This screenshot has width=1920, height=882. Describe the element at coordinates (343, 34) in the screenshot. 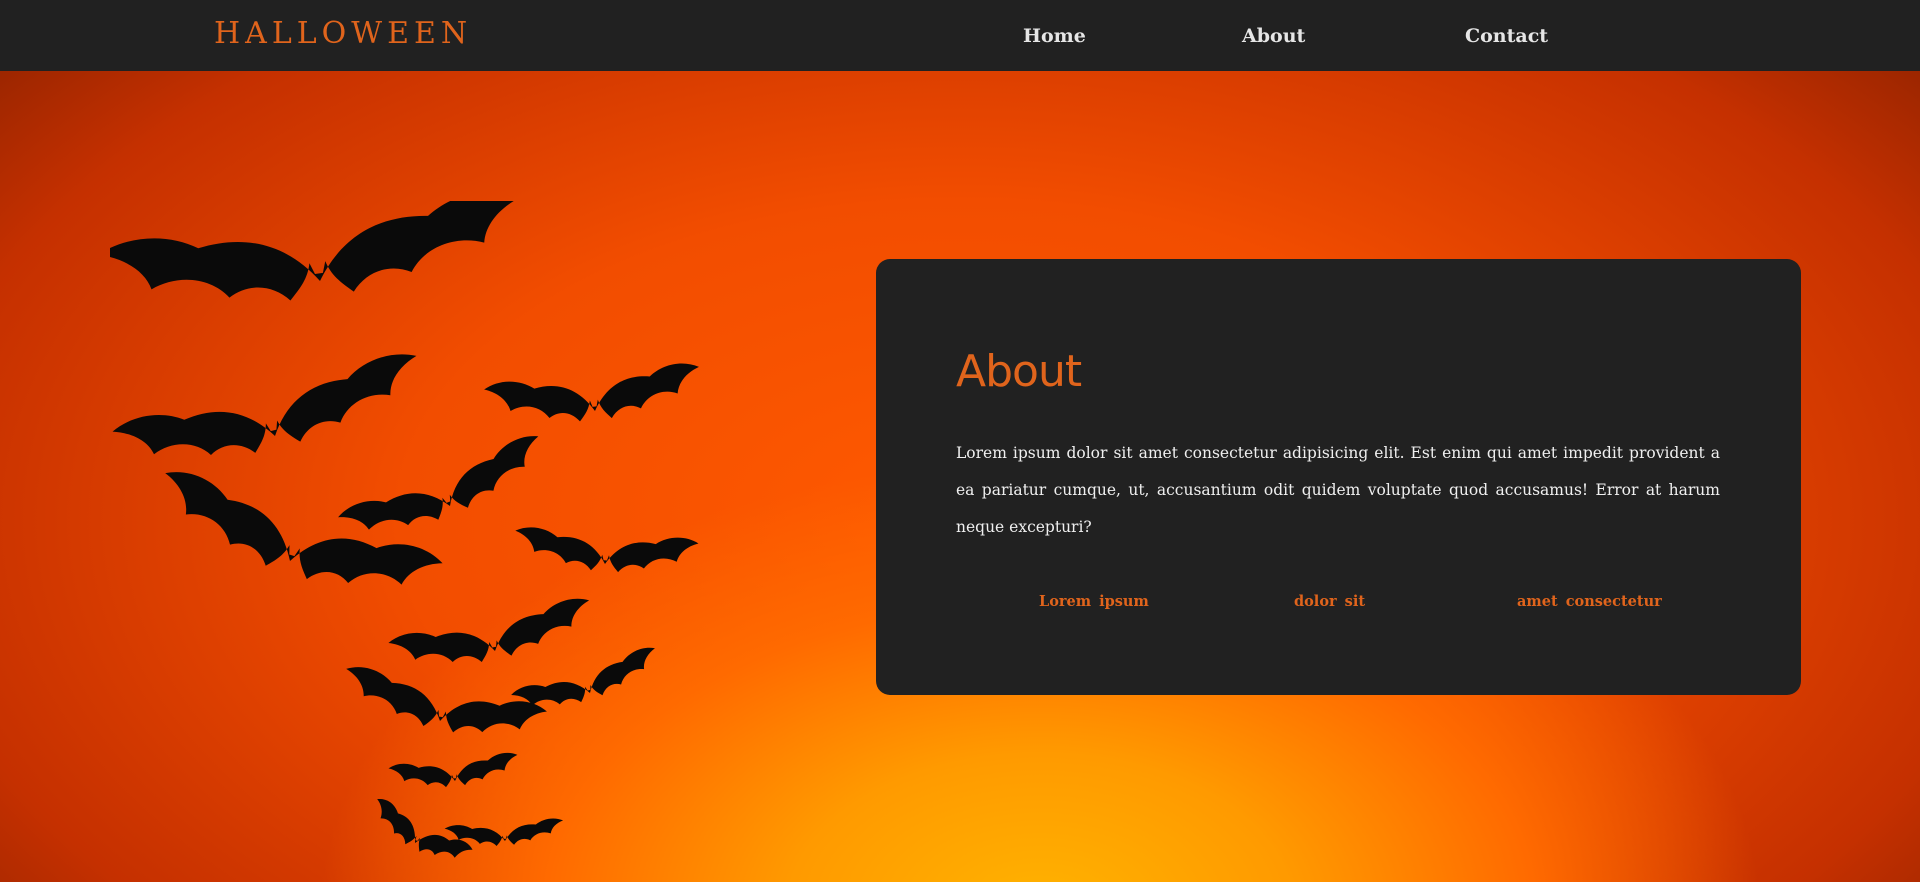

I see `brand-logo: HALLOWEEN` at that location.